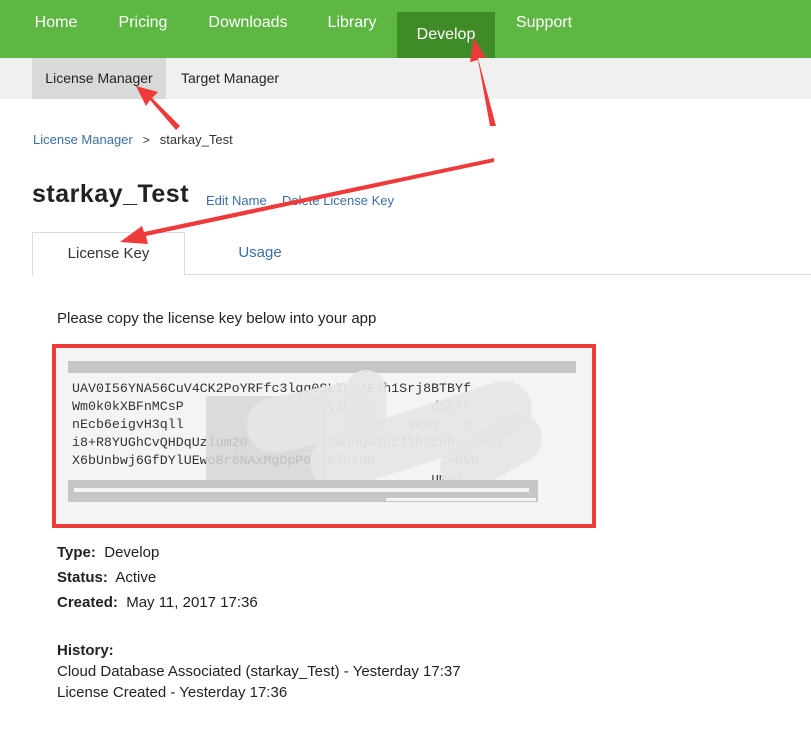 This screenshot has width=811, height=752. What do you see at coordinates (483, 82) in the screenshot?
I see `arrow-to-develop` at bounding box center [483, 82].